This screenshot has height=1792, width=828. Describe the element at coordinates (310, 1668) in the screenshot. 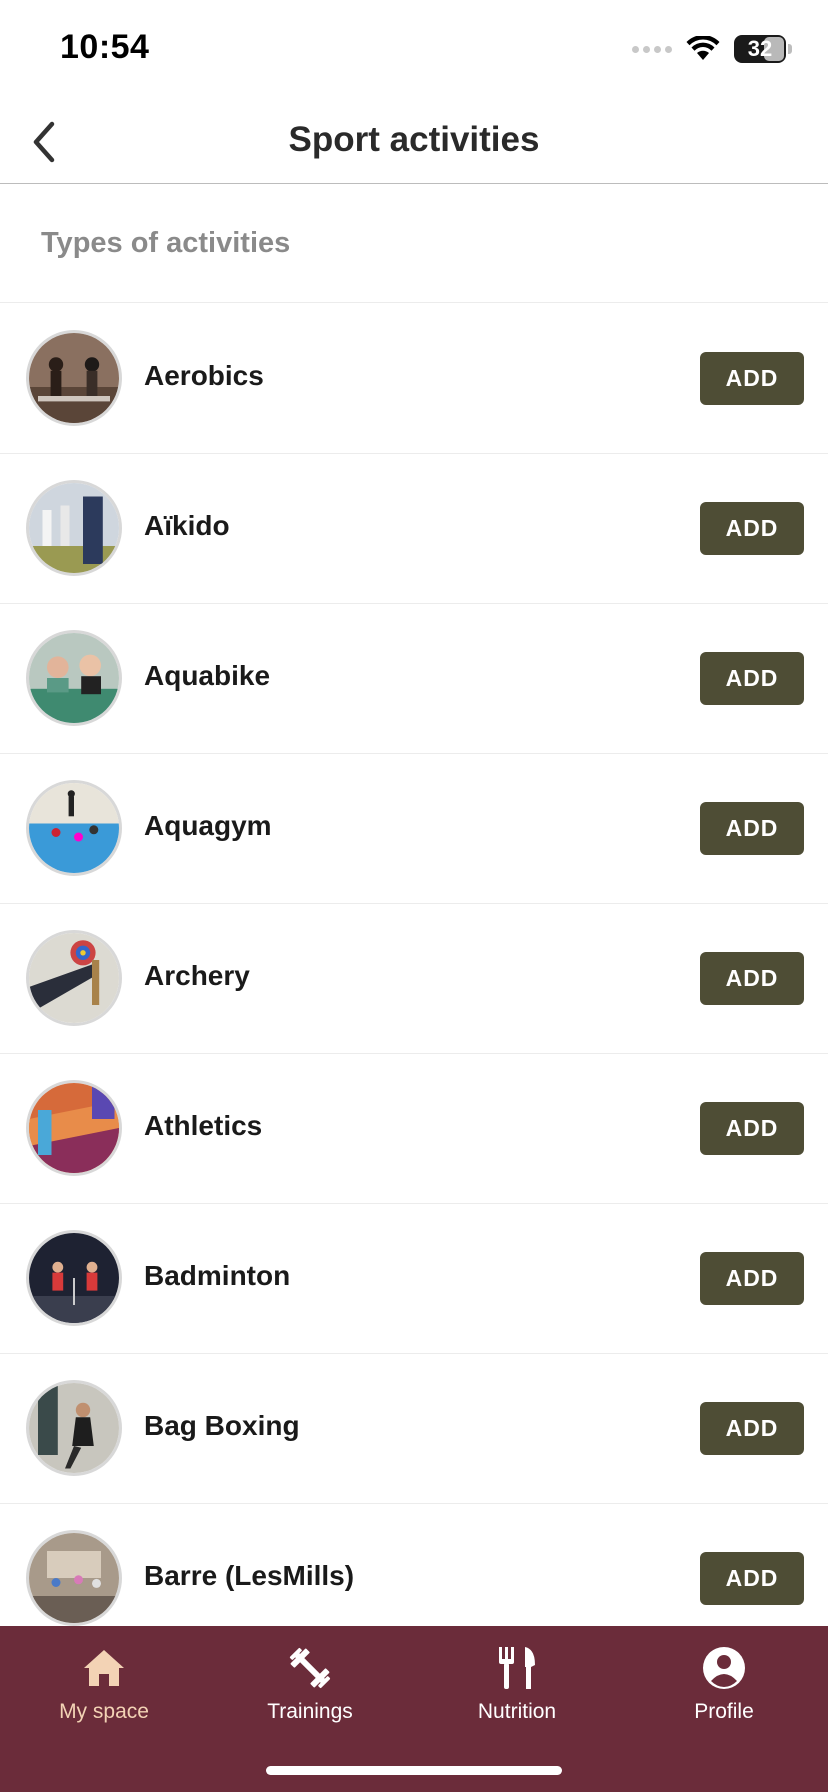

I see `dumbbell-icon` at that location.